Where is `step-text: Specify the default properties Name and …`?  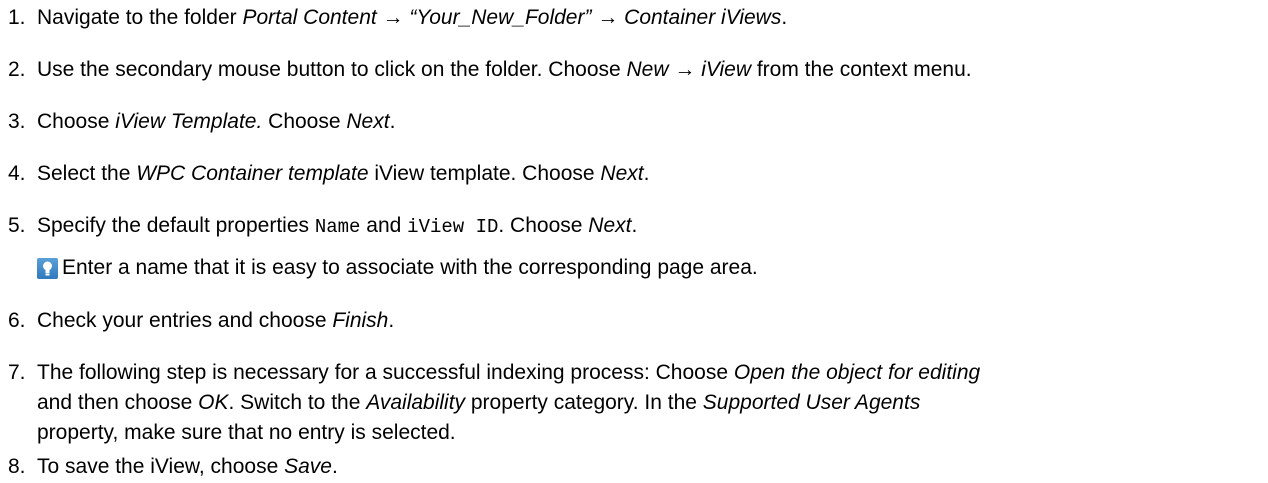
step-text: Specify the default properties Name and … is located at coordinates (337, 226).